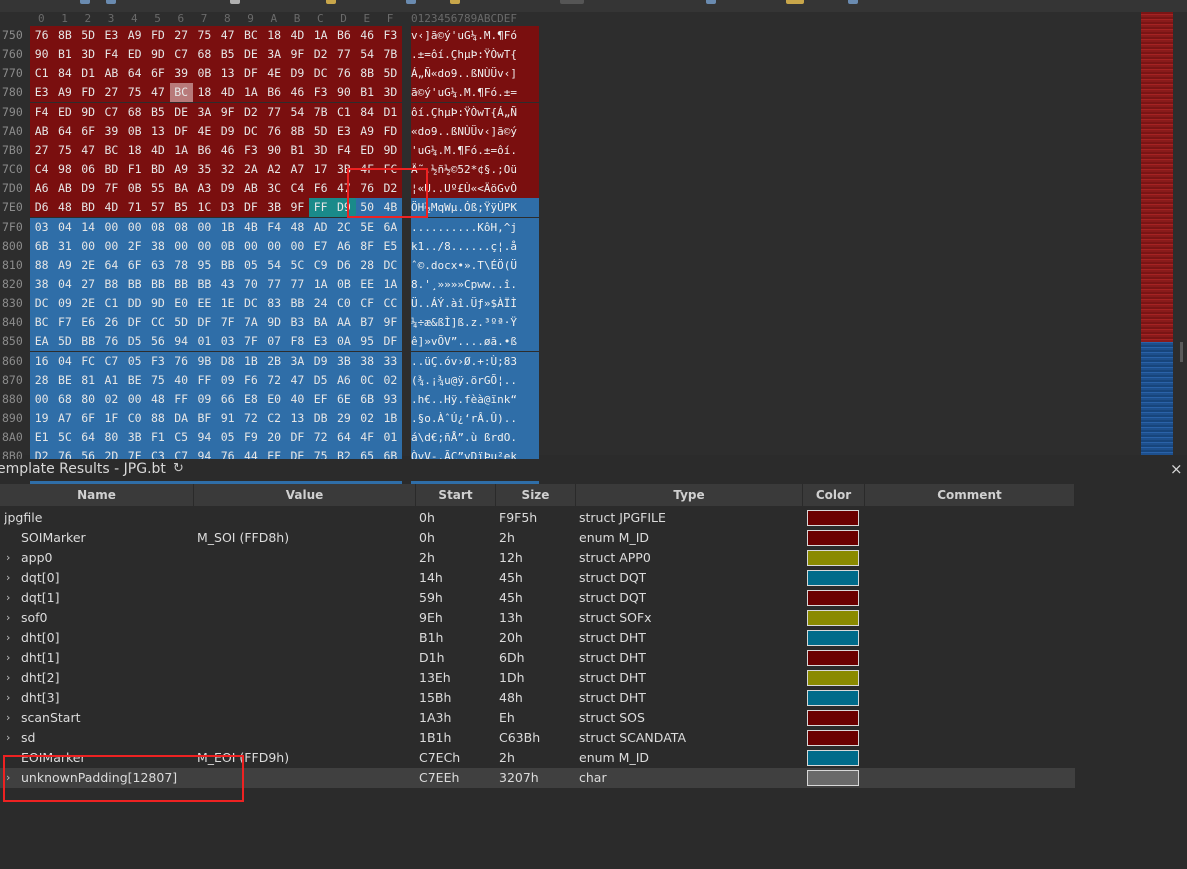  I want to click on hex-byte: C2, so click(274, 418).